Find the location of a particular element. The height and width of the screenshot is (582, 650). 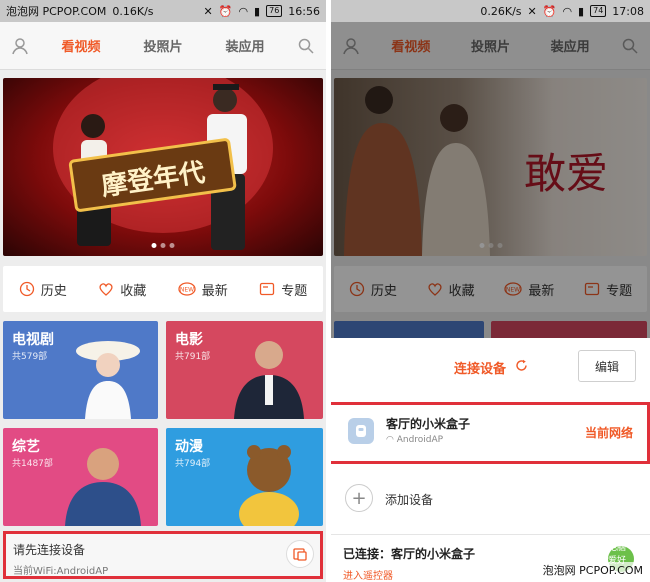

network-speed: 0.16K/s is located at coordinates (133, 11).